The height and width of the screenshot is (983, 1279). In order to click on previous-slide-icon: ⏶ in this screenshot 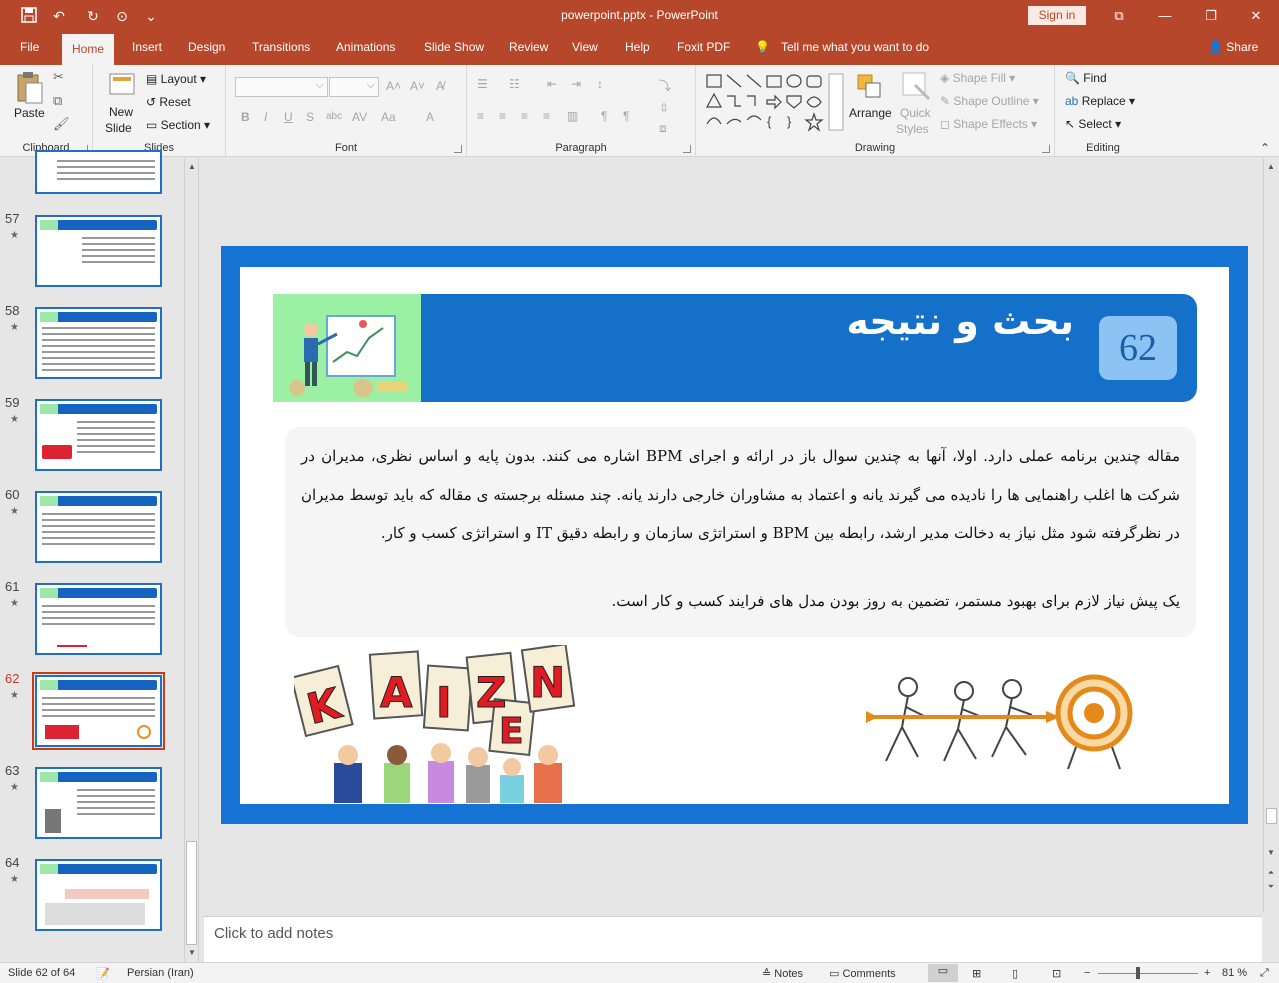, I will do `click(1271, 873)`.